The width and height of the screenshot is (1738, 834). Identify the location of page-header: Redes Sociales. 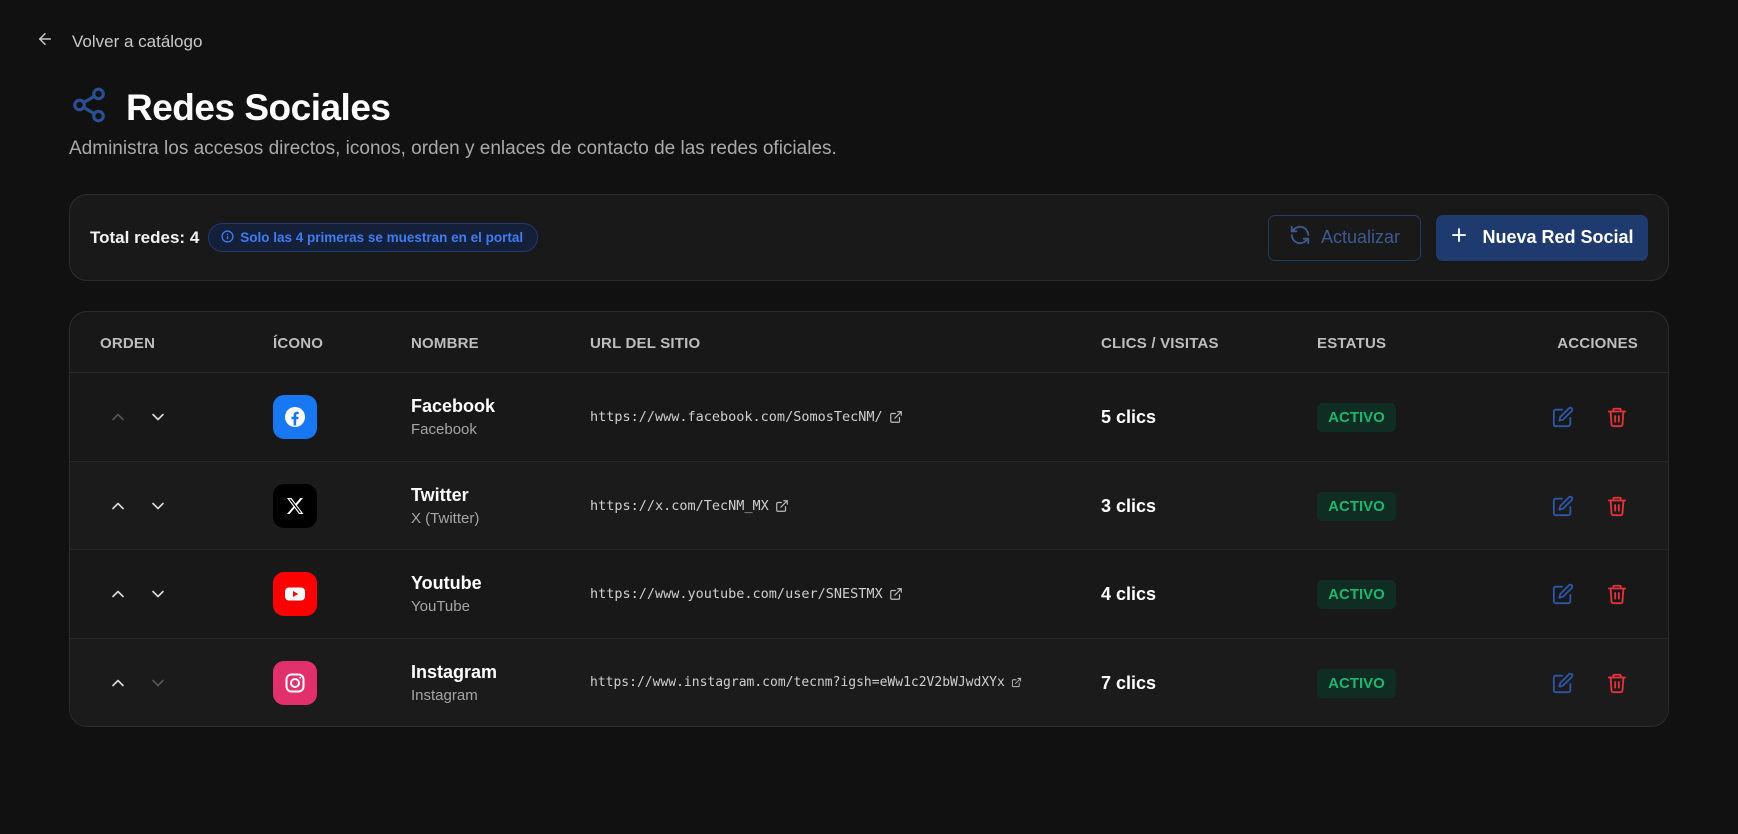
(230, 107).